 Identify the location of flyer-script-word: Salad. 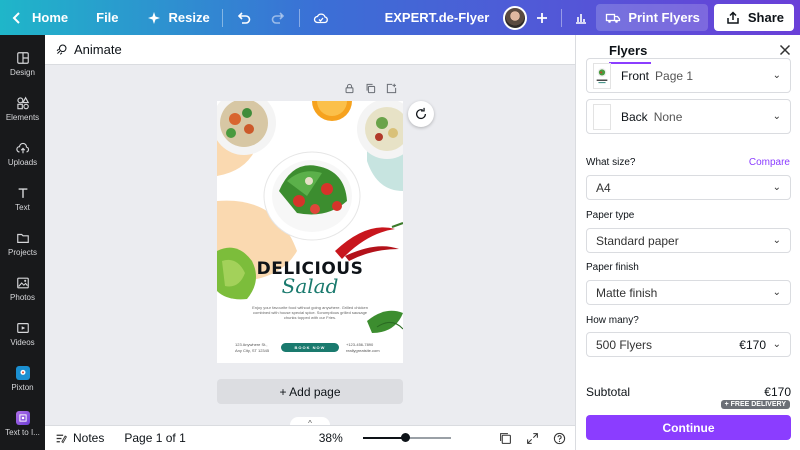
(310, 286).